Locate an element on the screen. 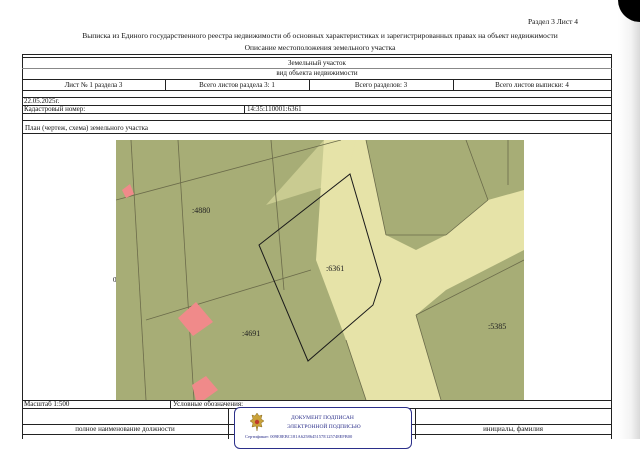 Image resolution: width=640 pixels, height=449 pixels. cadastral-number-label: Кадастровый номер: is located at coordinates (55, 109).